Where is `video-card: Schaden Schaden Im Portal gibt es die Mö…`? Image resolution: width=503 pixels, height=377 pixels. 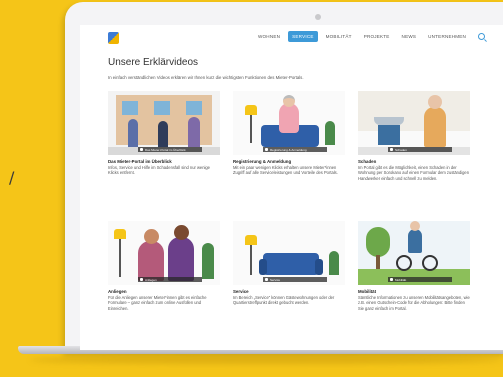 video-card: Schaden Schaden Im Portal gibt es die Mö… is located at coordinates (414, 136).